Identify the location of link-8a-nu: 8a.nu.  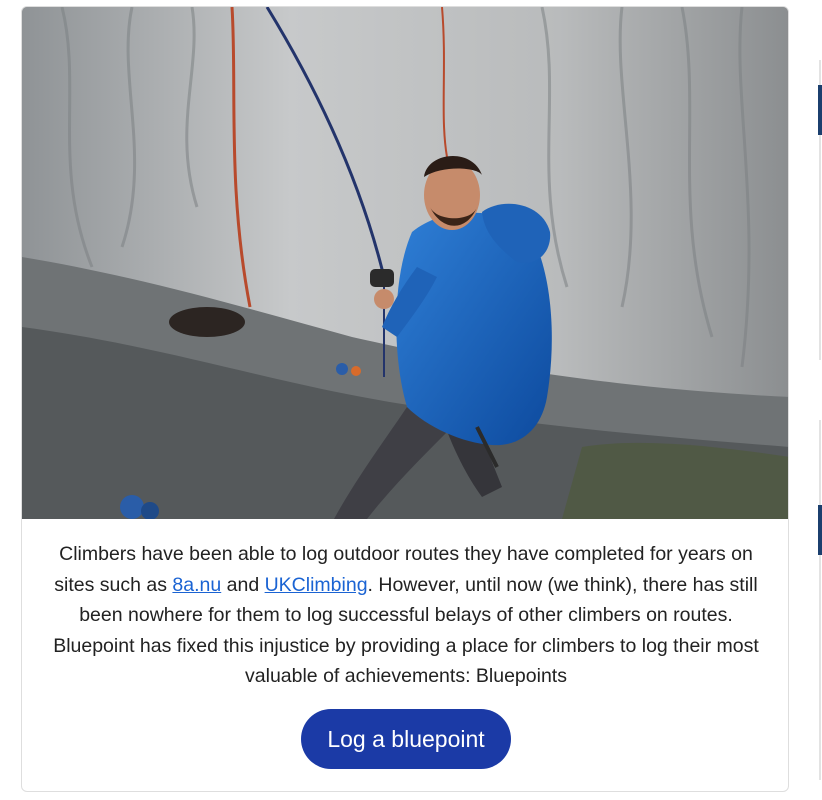
(196, 585).